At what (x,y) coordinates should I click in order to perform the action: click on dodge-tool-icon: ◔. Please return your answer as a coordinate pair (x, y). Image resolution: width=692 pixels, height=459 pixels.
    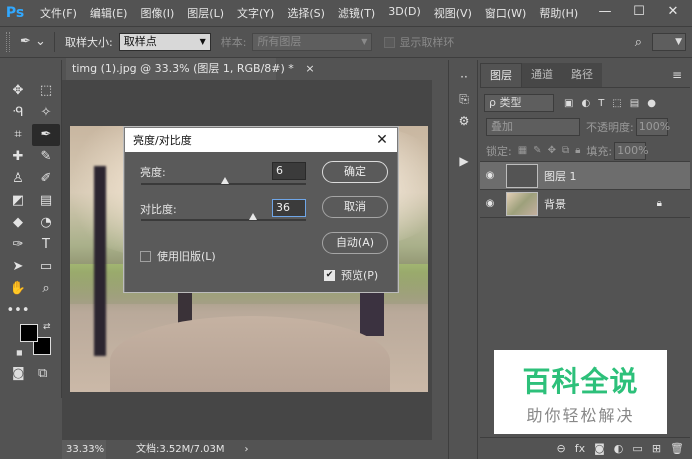
    Looking at the image, I should click on (46, 223).